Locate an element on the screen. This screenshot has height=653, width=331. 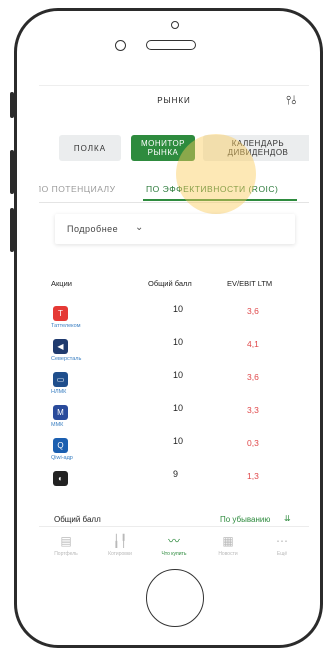
chevron-down-icon: ⌄ is located at coordinates (139, 227).